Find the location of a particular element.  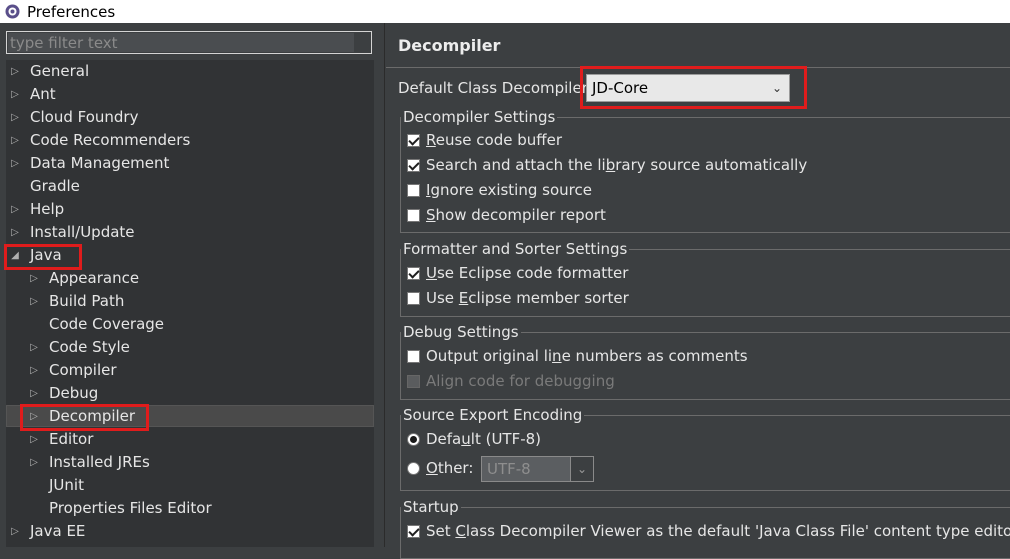

eclipse-gear-icon is located at coordinates (12, 11).